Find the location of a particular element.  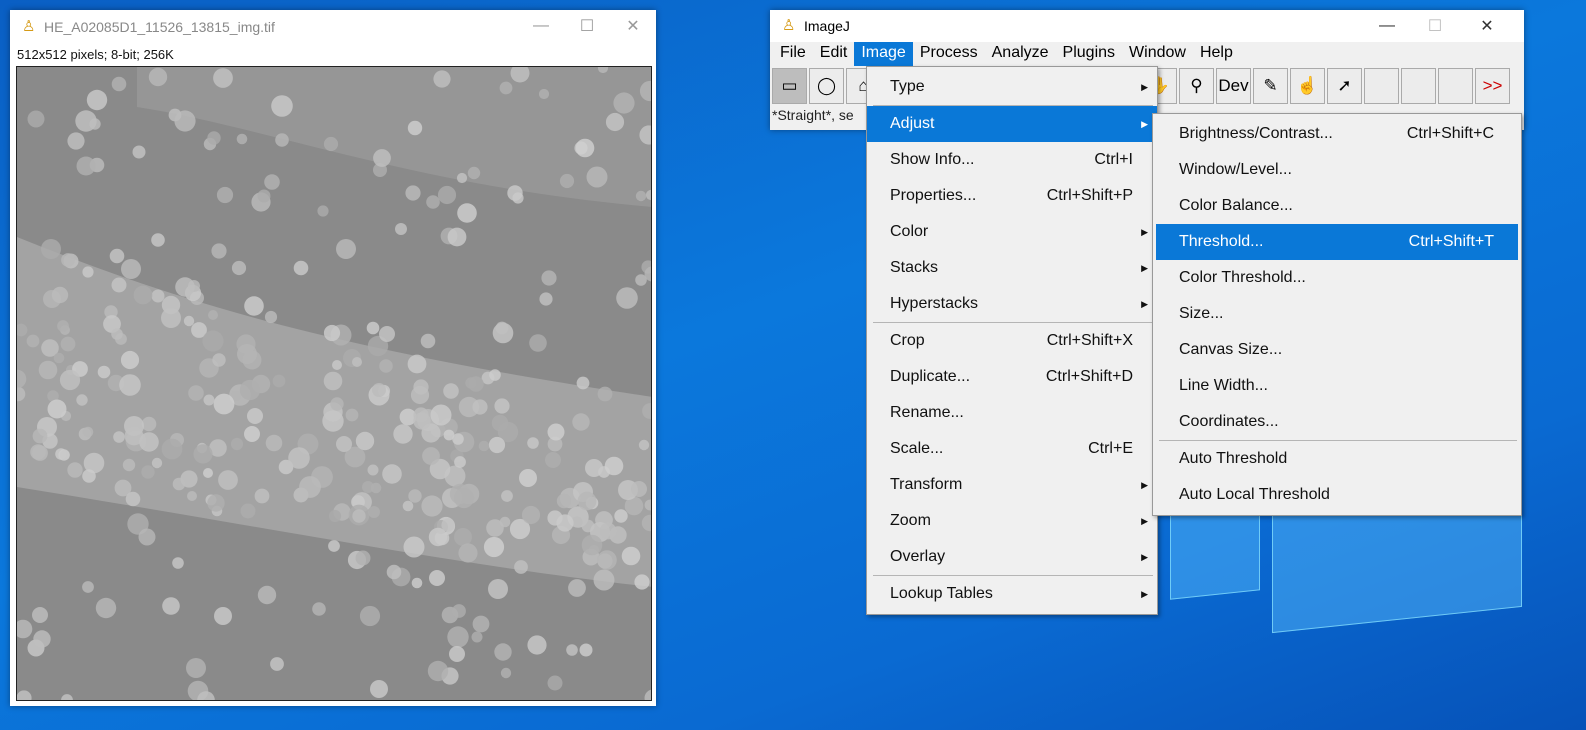

menu-item-transform: Transform ▶ is located at coordinates (1012, 485).